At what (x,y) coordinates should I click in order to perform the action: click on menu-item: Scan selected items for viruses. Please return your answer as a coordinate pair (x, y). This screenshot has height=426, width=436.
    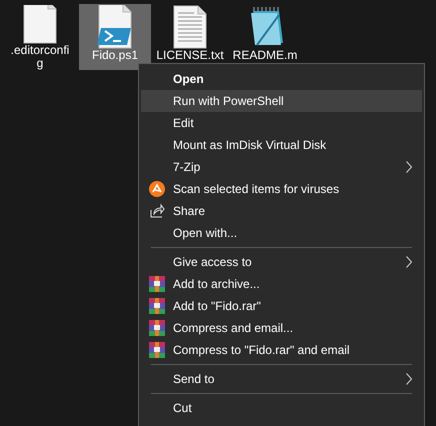
    Looking at the image, I should click on (281, 189).